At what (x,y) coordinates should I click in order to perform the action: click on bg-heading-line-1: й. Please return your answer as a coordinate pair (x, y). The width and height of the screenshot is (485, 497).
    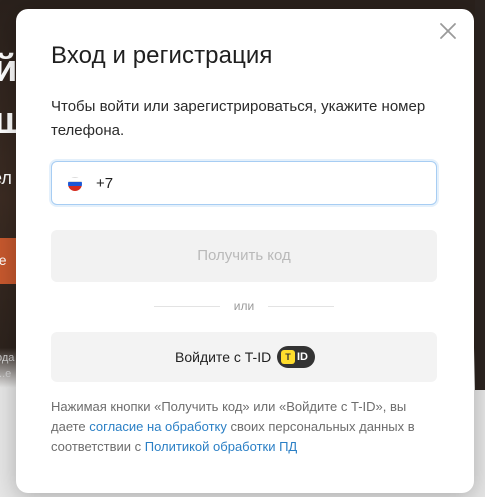
    Looking at the image, I should click on (9, 69).